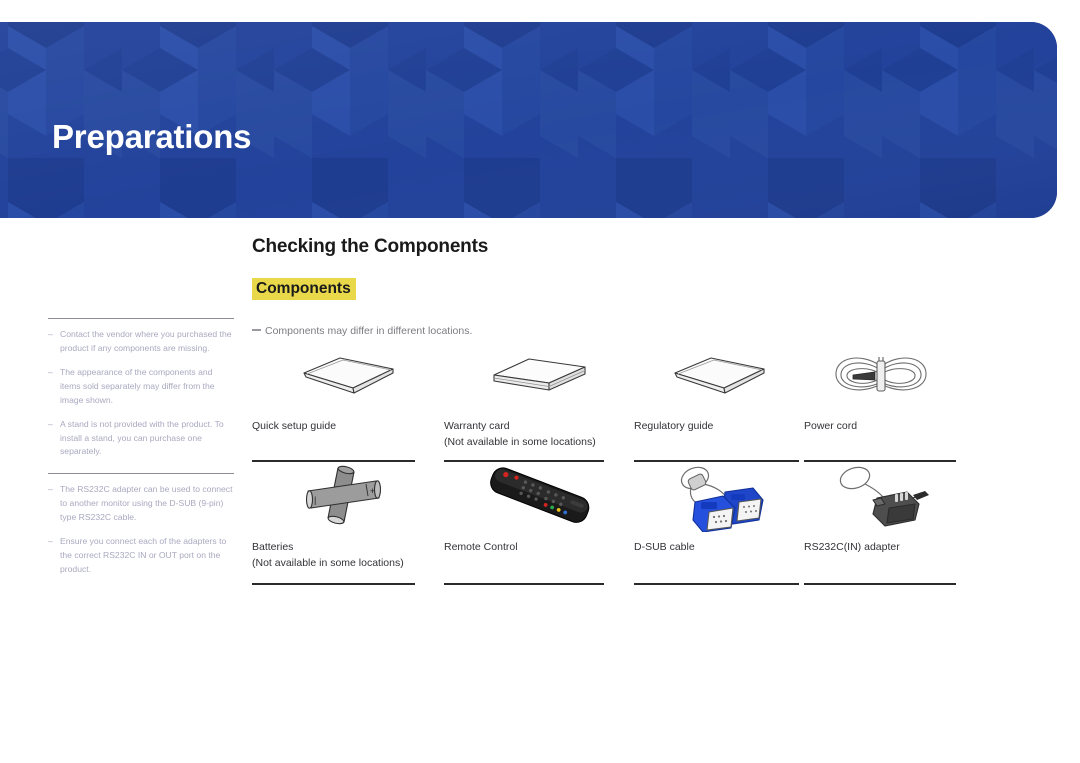 This screenshot has width=1080, height=763. I want to click on power-cord-art, so click(881, 376).